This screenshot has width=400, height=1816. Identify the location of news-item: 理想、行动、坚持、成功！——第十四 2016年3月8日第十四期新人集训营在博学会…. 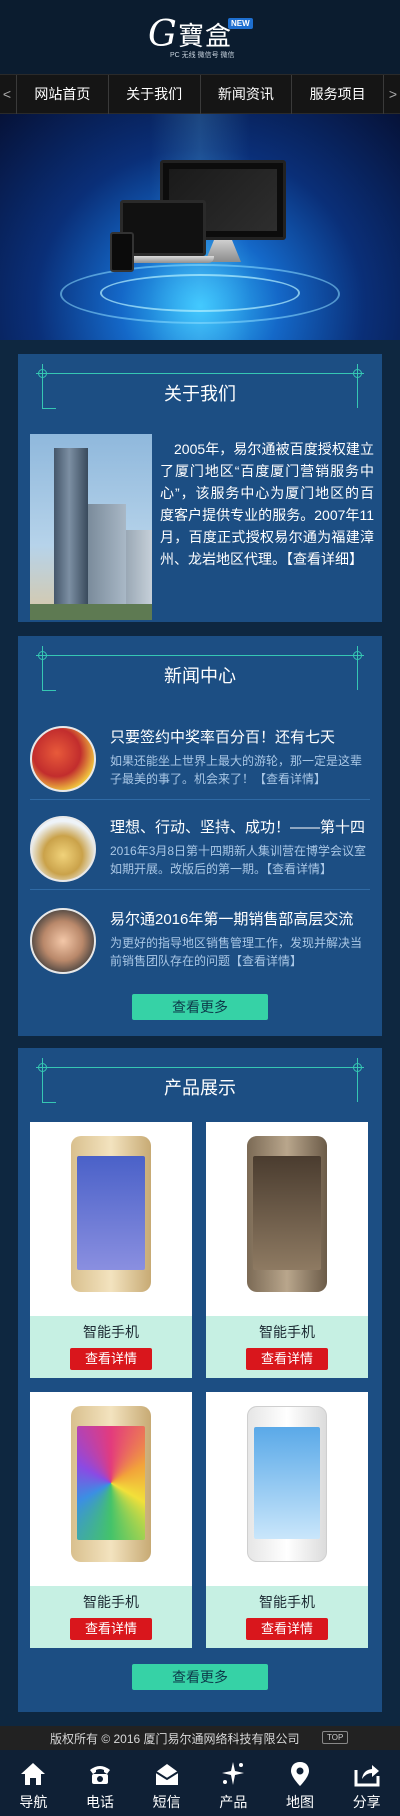
(200, 849).